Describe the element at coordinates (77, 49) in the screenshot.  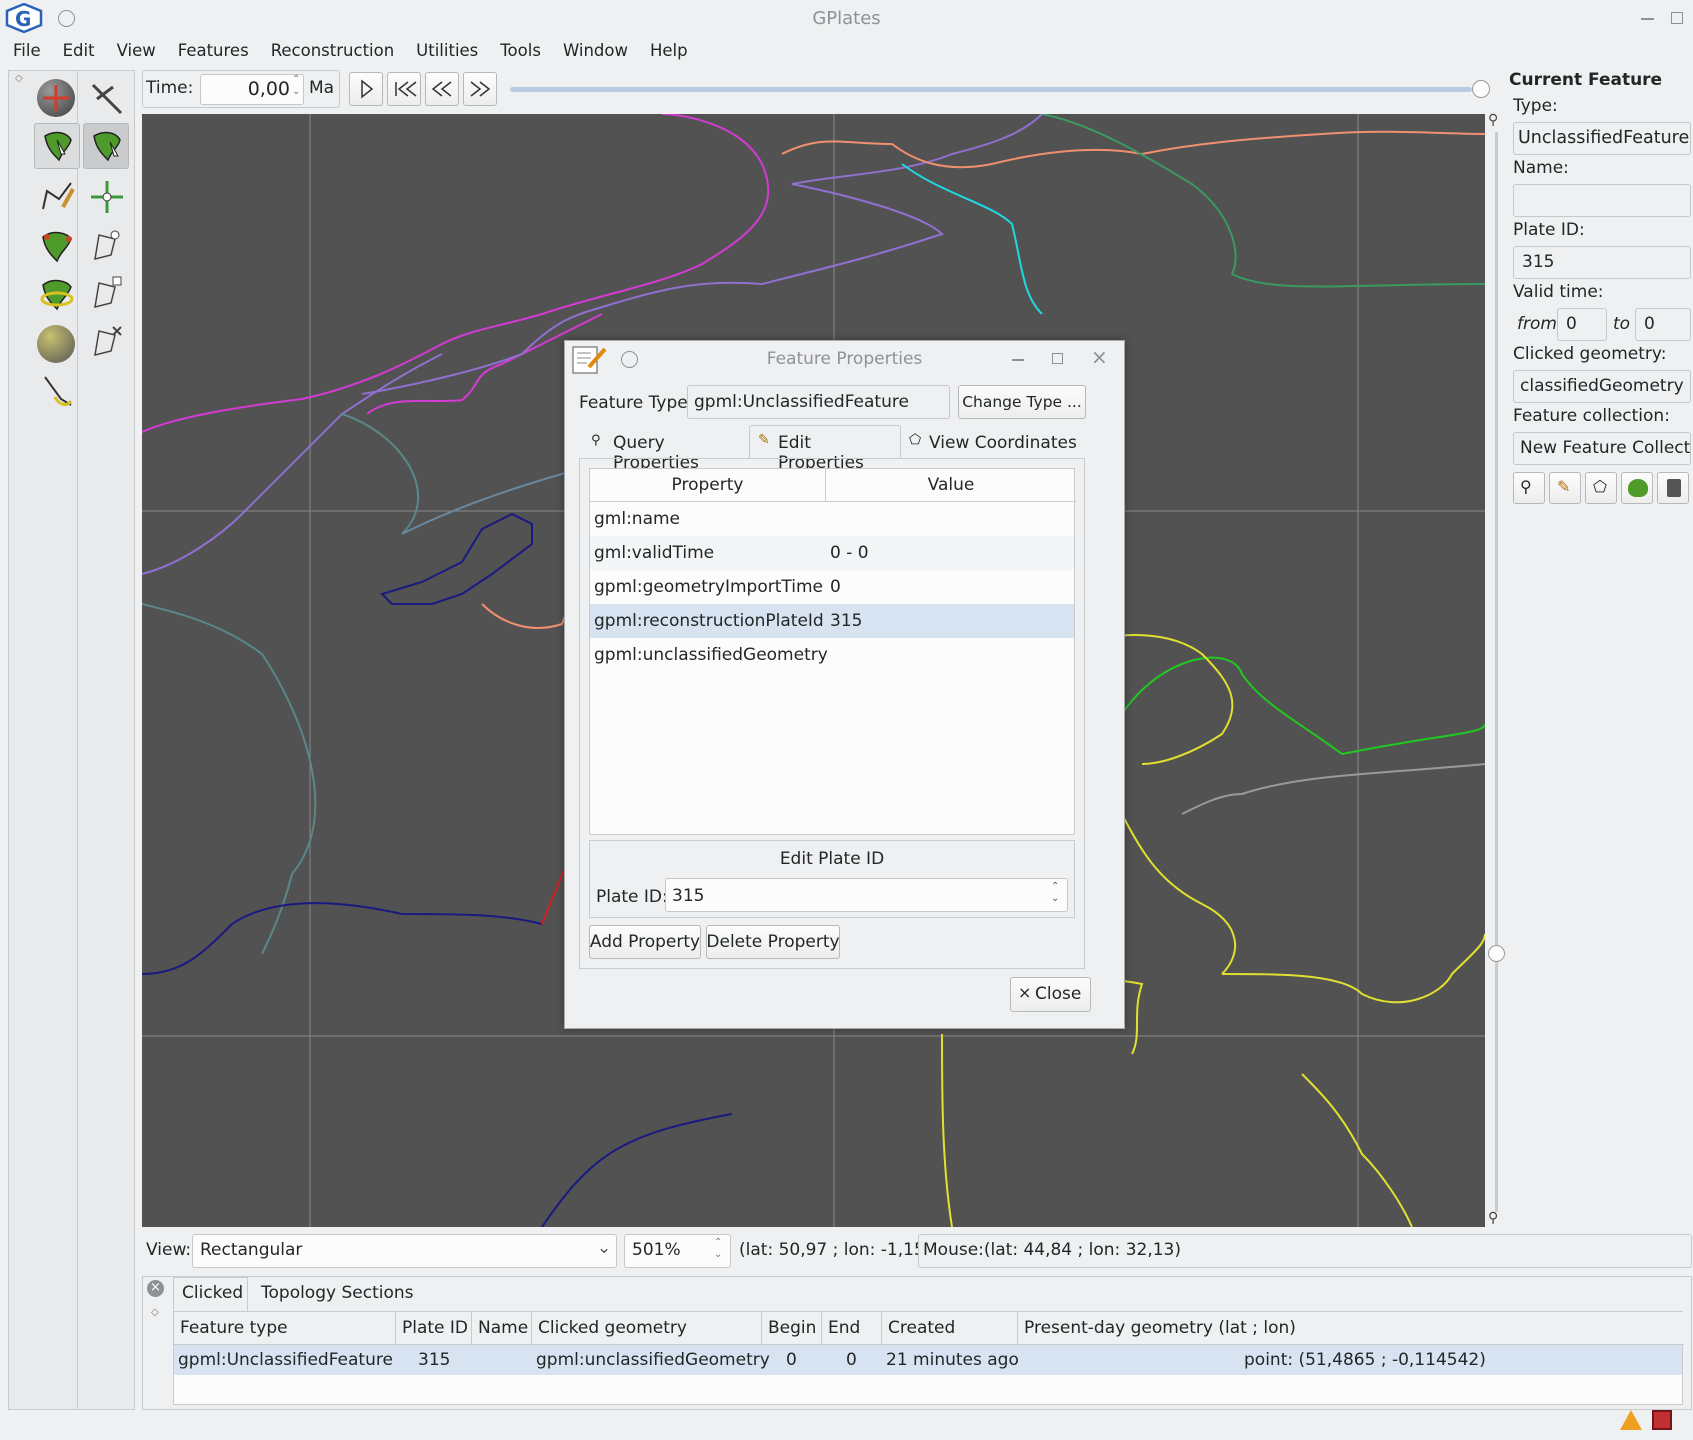
I see `menu-edit: Edit` at that location.